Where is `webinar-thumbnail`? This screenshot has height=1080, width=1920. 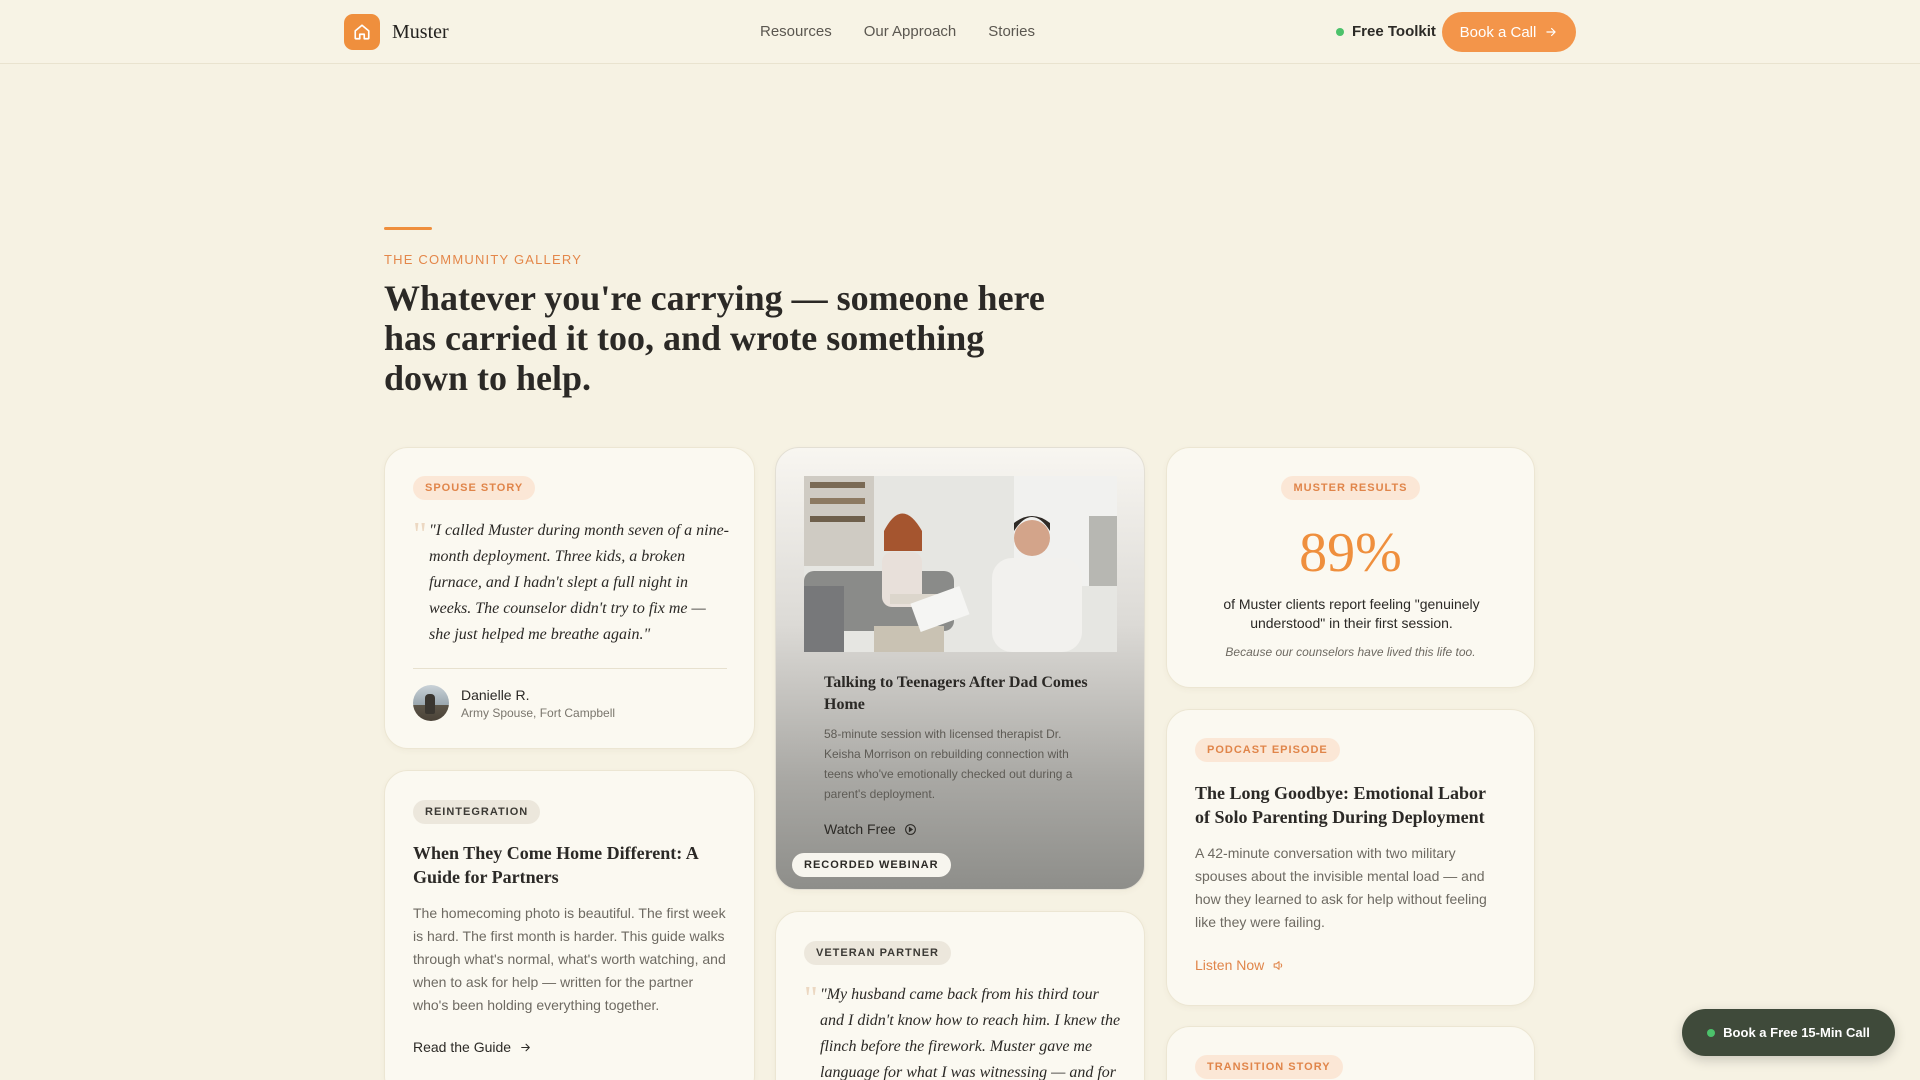
webinar-thumbnail is located at coordinates (960, 564).